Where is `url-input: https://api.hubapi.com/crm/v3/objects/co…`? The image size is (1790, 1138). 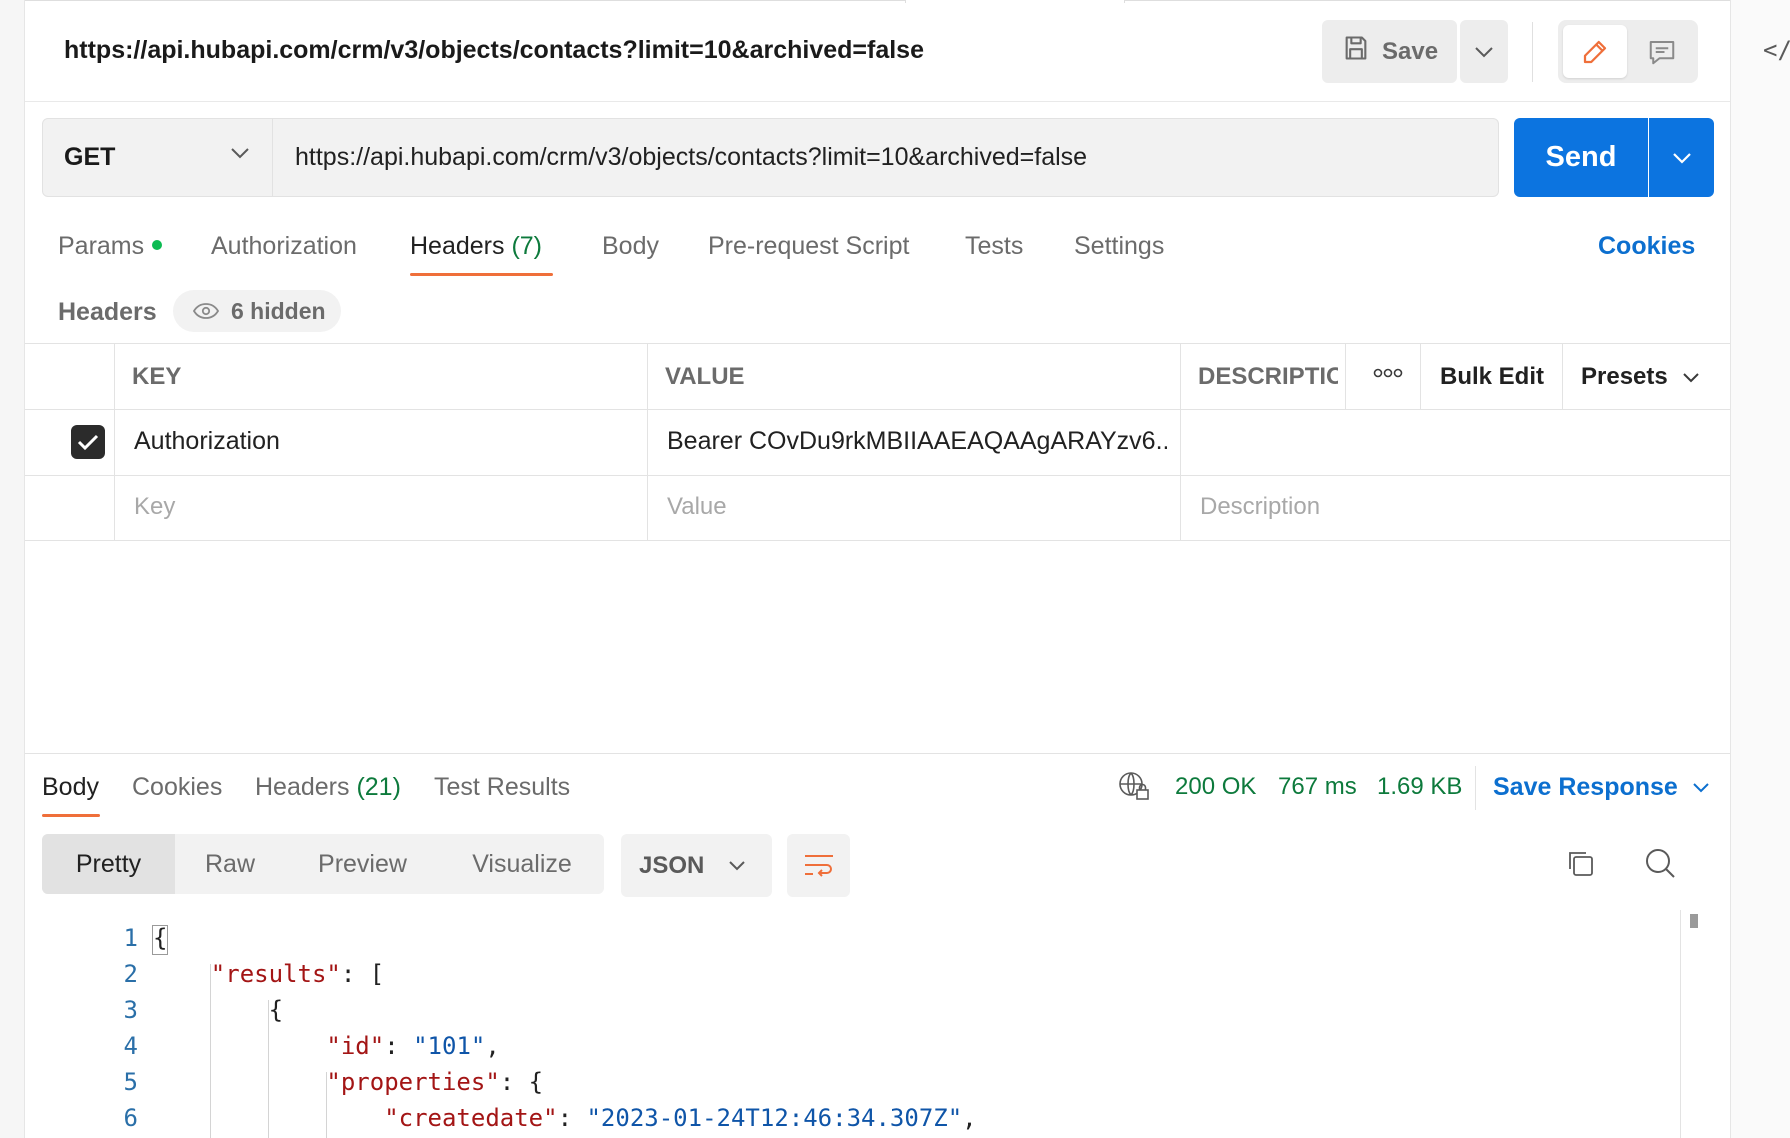
url-input: https://api.hubapi.com/crm/v3/objects/co… is located at coordinates (886, 157).